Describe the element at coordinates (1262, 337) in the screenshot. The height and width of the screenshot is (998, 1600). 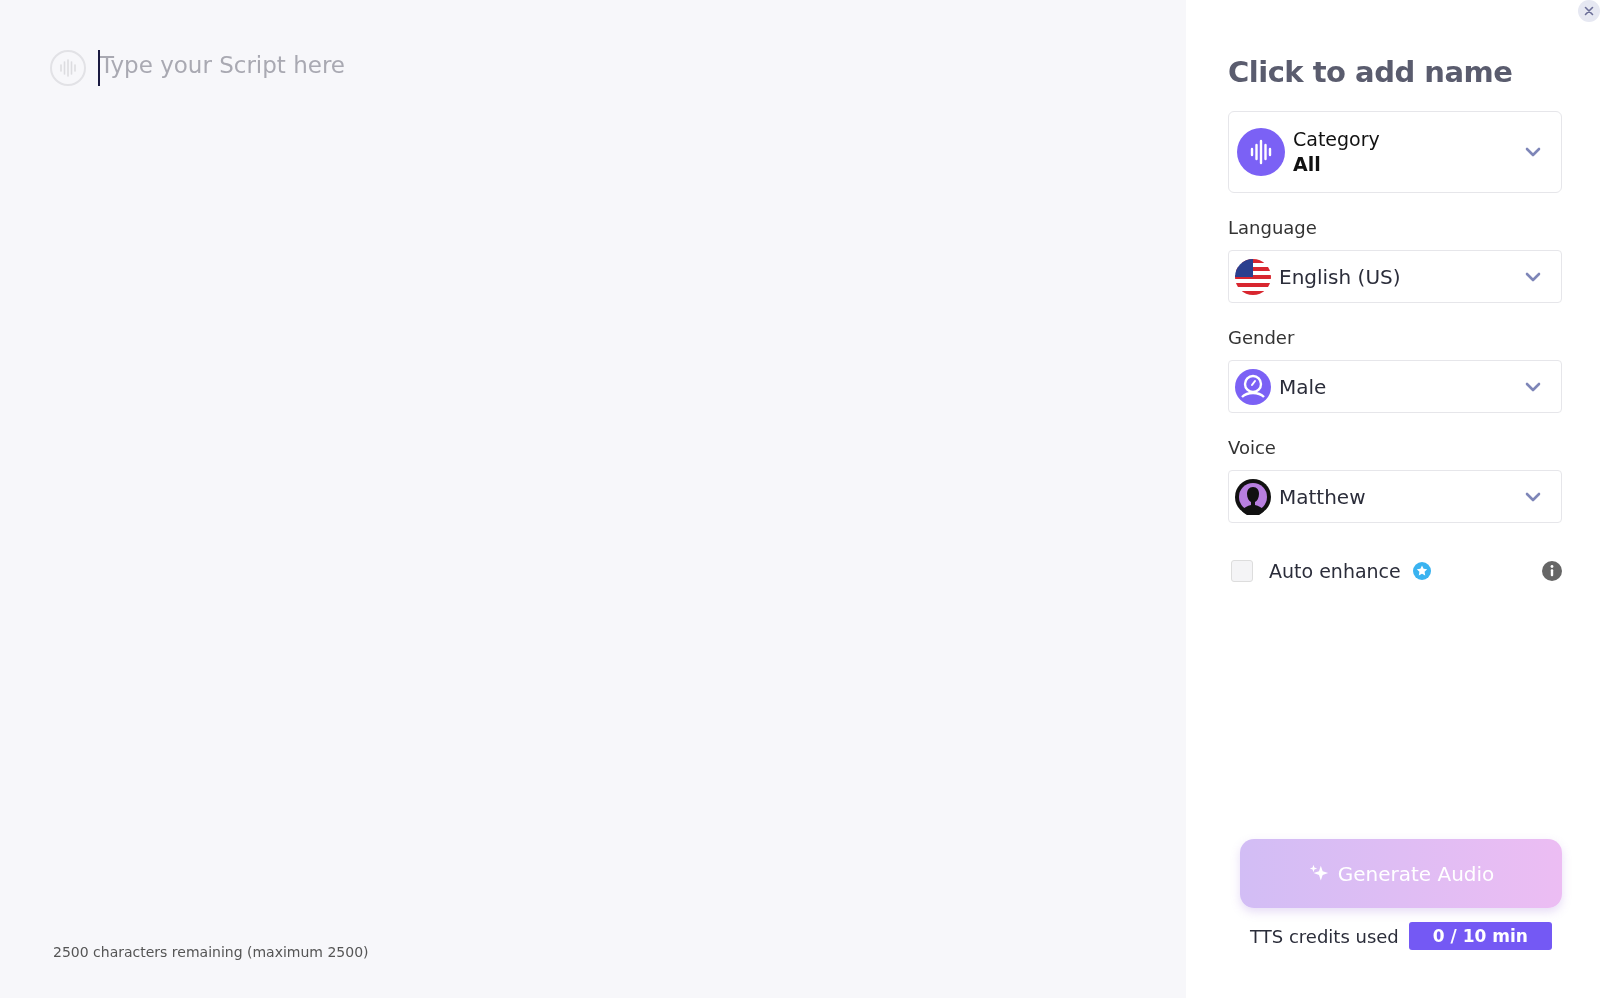
I see `field-label: Gender` at that location.